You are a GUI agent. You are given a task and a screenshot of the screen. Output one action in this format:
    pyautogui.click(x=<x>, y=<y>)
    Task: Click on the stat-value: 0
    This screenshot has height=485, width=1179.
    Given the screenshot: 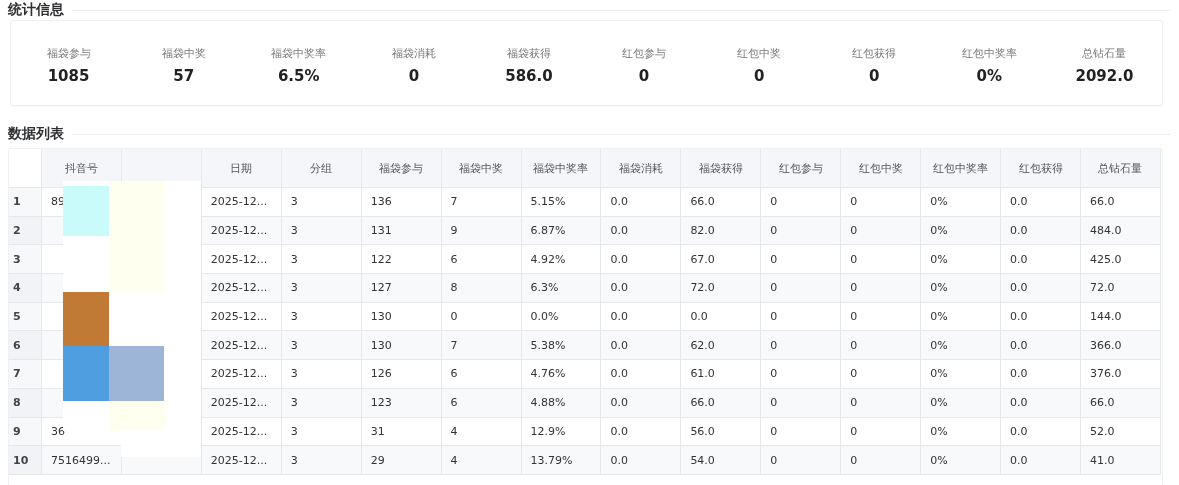 What is the action you would take?
    pyautogui.click(x=414, y=75)
    